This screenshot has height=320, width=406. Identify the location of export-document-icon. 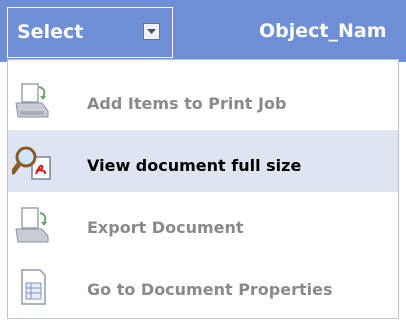
(32, 225).